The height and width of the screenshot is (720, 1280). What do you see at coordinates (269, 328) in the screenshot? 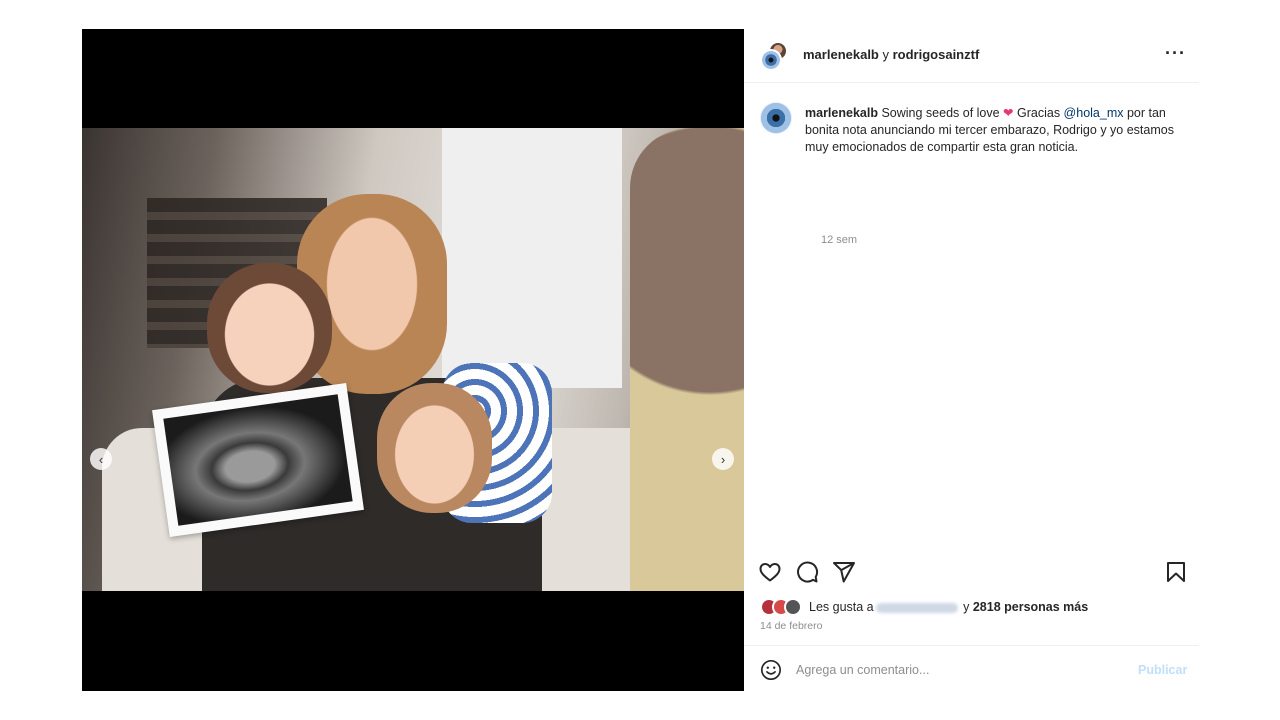
I see `photo-baby` at bounding box center [269, 328].